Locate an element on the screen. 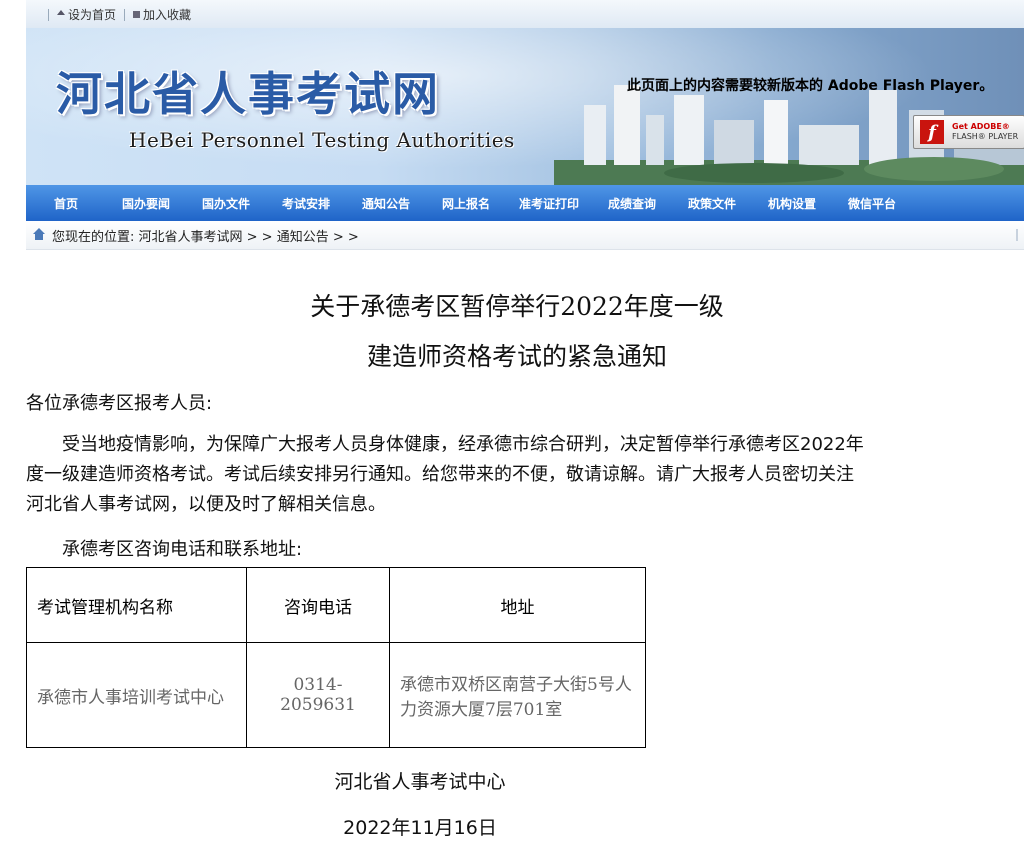 Image resolution: width=1034 pixels, height=846 pixels. table-header-org: 考试管理机构名称 is located at coordinates (136, 605).